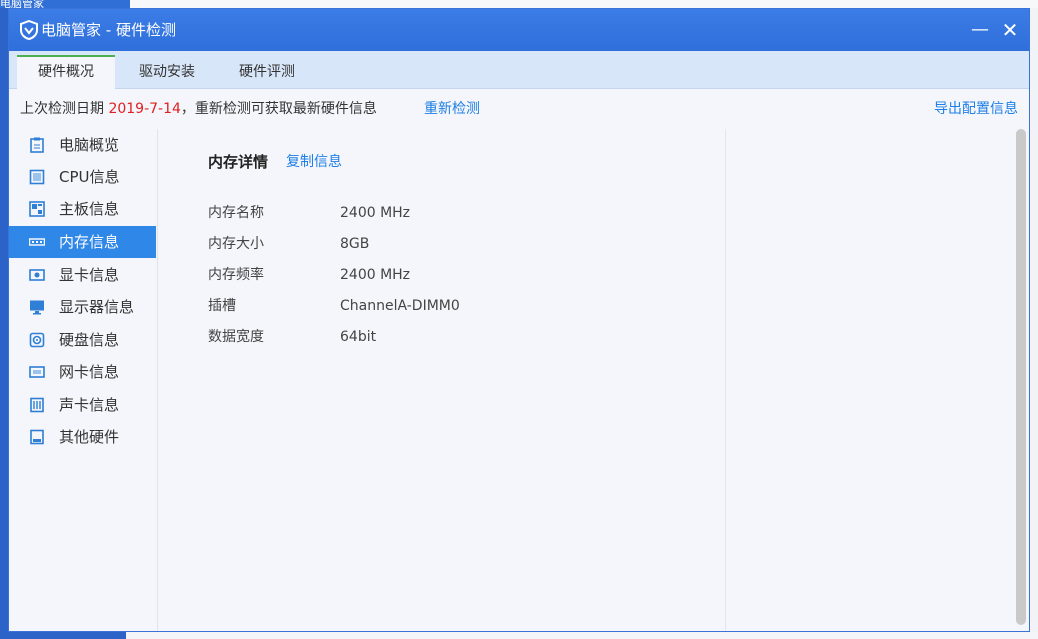 This screenshot has width=1038, height=639. I want to click on tab-bar: 硬件概况 驱动安装 硬件评测, so click(519, 70).